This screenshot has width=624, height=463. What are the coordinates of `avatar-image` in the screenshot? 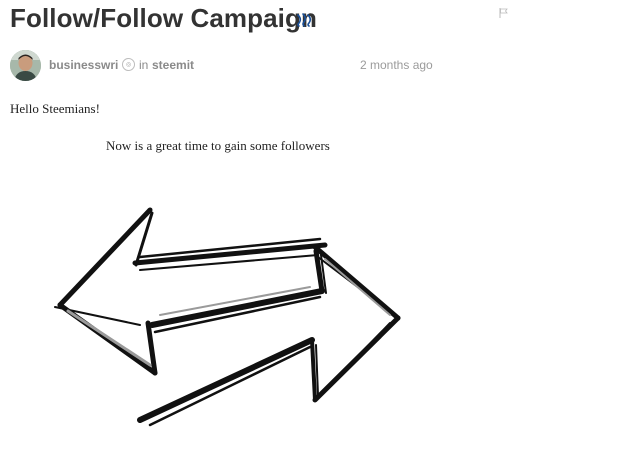 It's located at (25, 65).